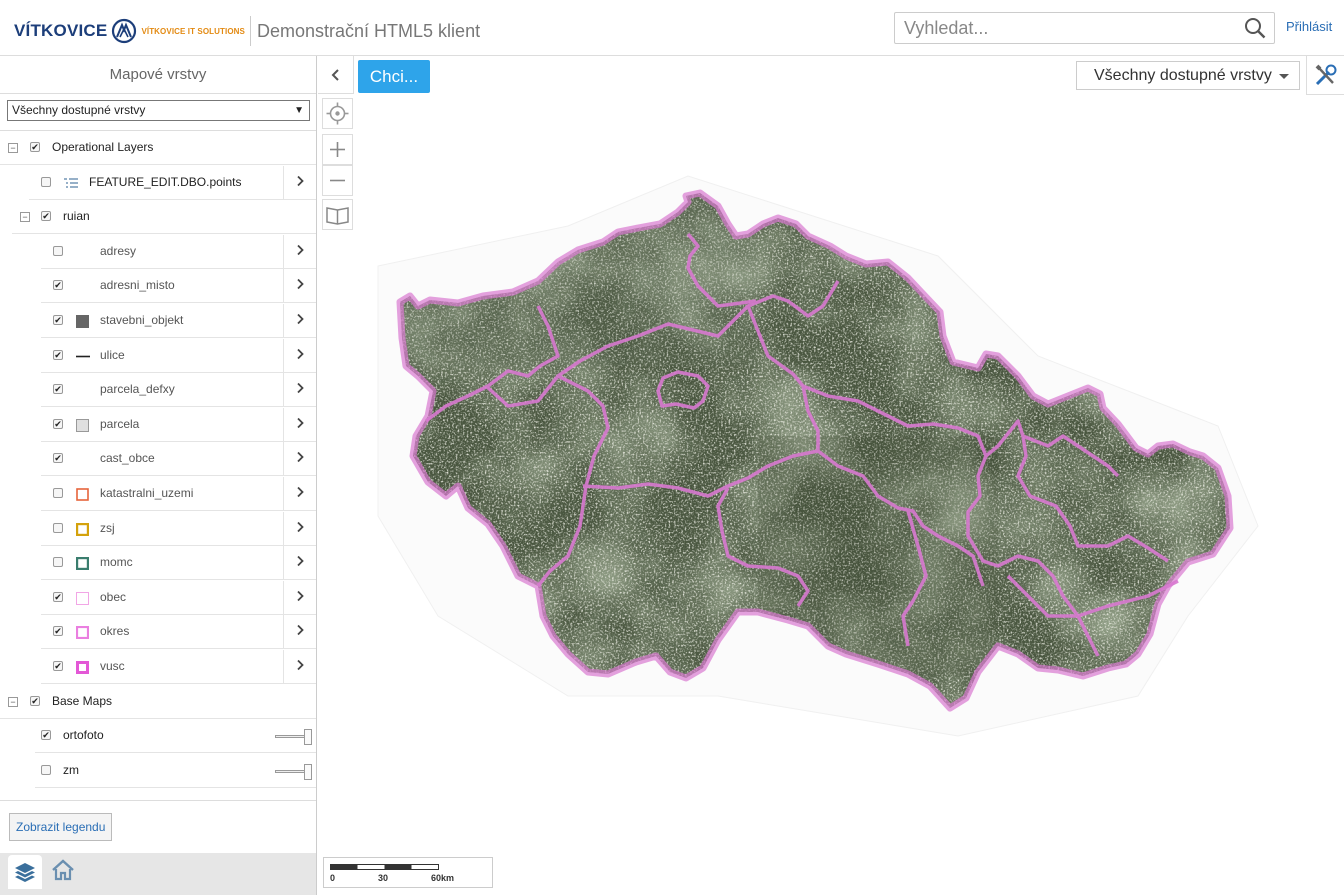 The width and height of the screenshot is (1344, 895). Describe the element at coordinates (178, 632) in the screenshot. I see `layer-row-okres: ✔ okres` at that location.